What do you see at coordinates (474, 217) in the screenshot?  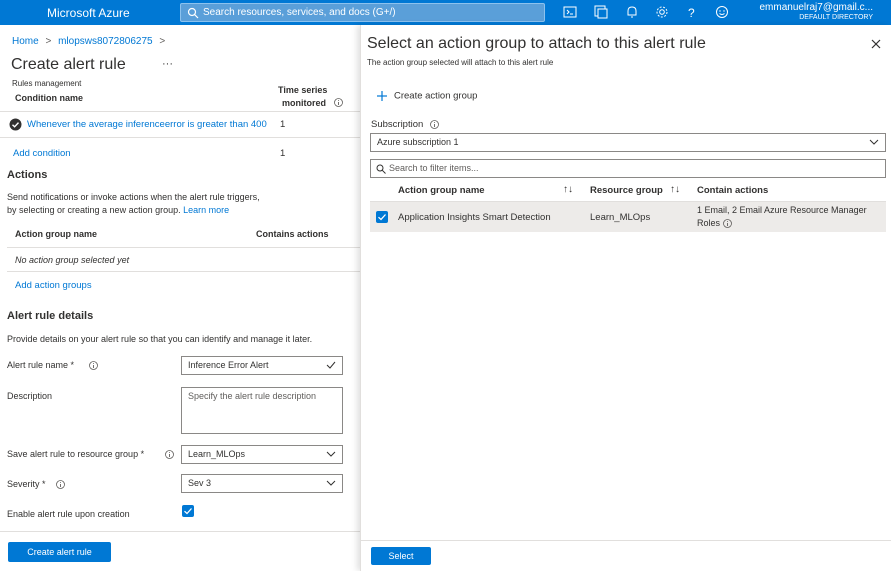 I see `row-action-group-name: Application Insights Smart Detection` at bounding box center [474, 217].